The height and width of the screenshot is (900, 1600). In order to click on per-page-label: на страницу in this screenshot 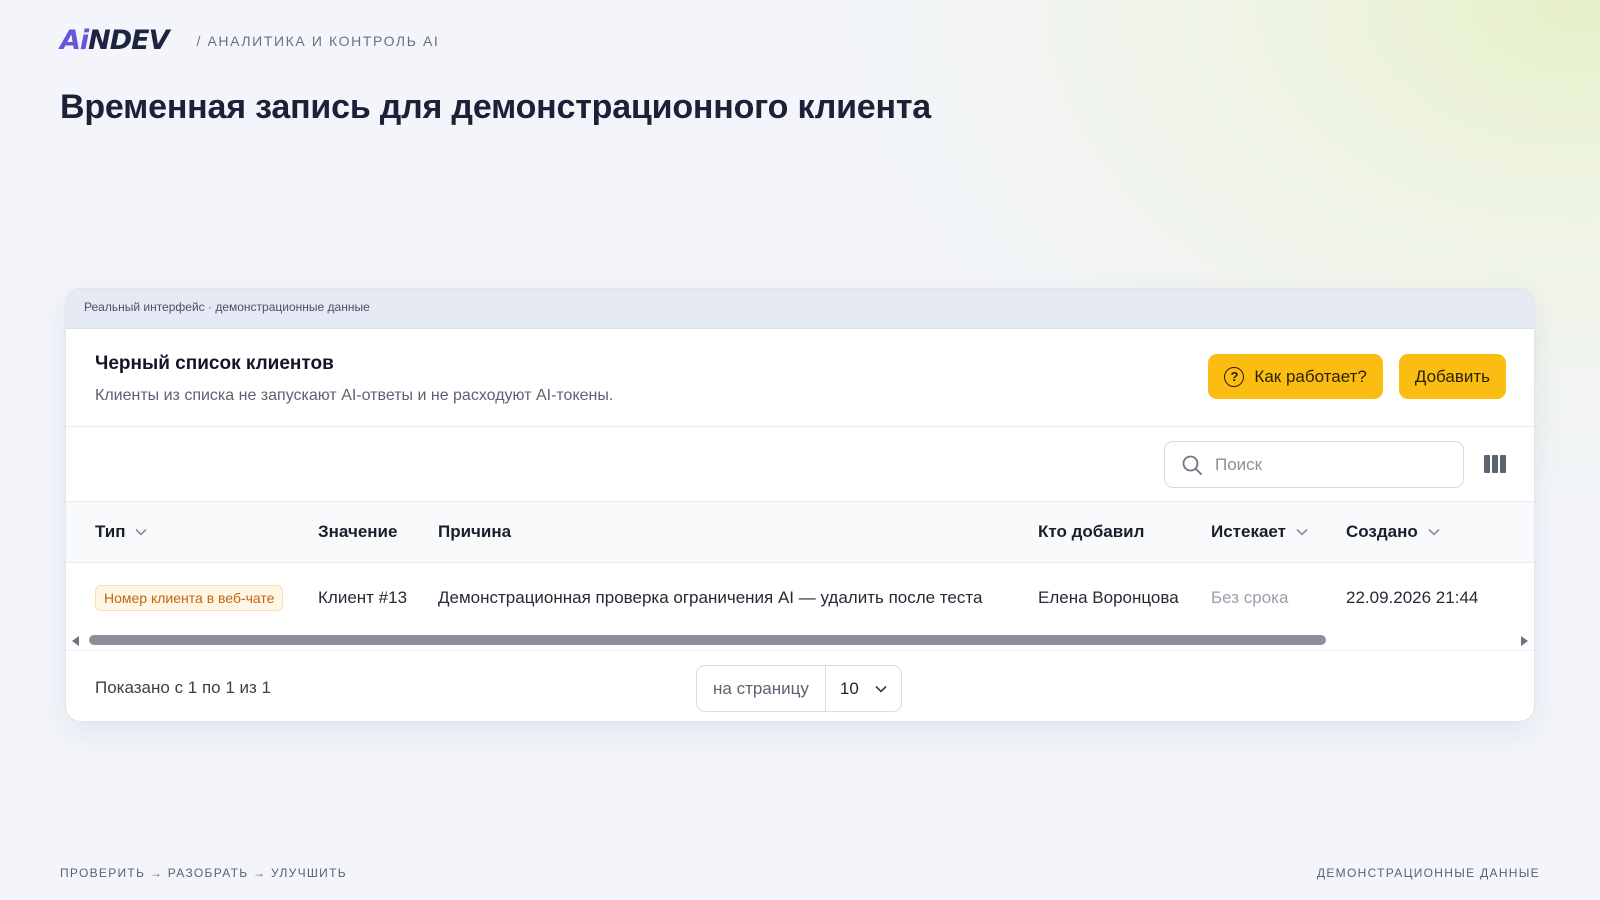, I will do `click(761, 688)`.